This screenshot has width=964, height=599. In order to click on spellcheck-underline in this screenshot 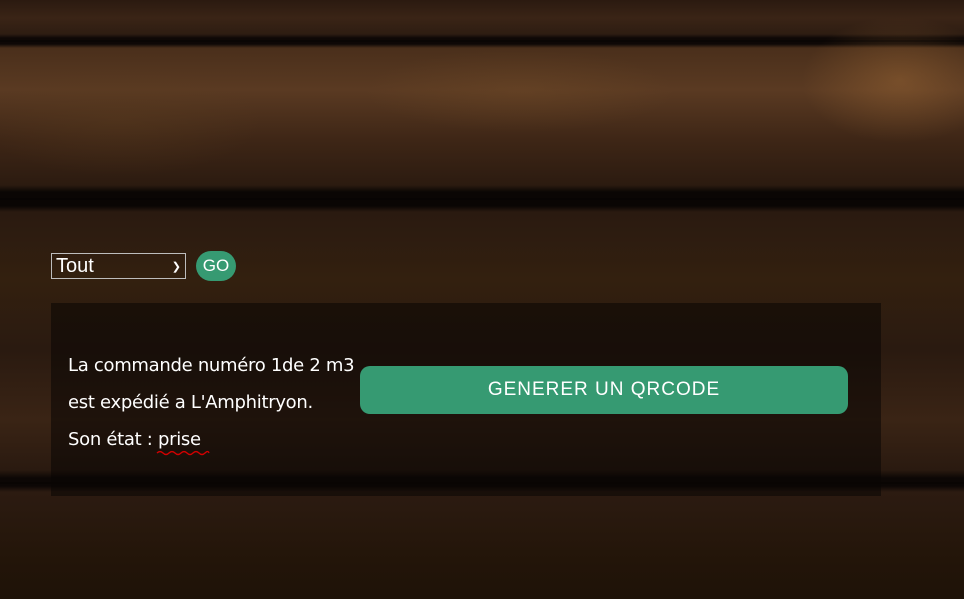, I will do `click(183, 453)`.